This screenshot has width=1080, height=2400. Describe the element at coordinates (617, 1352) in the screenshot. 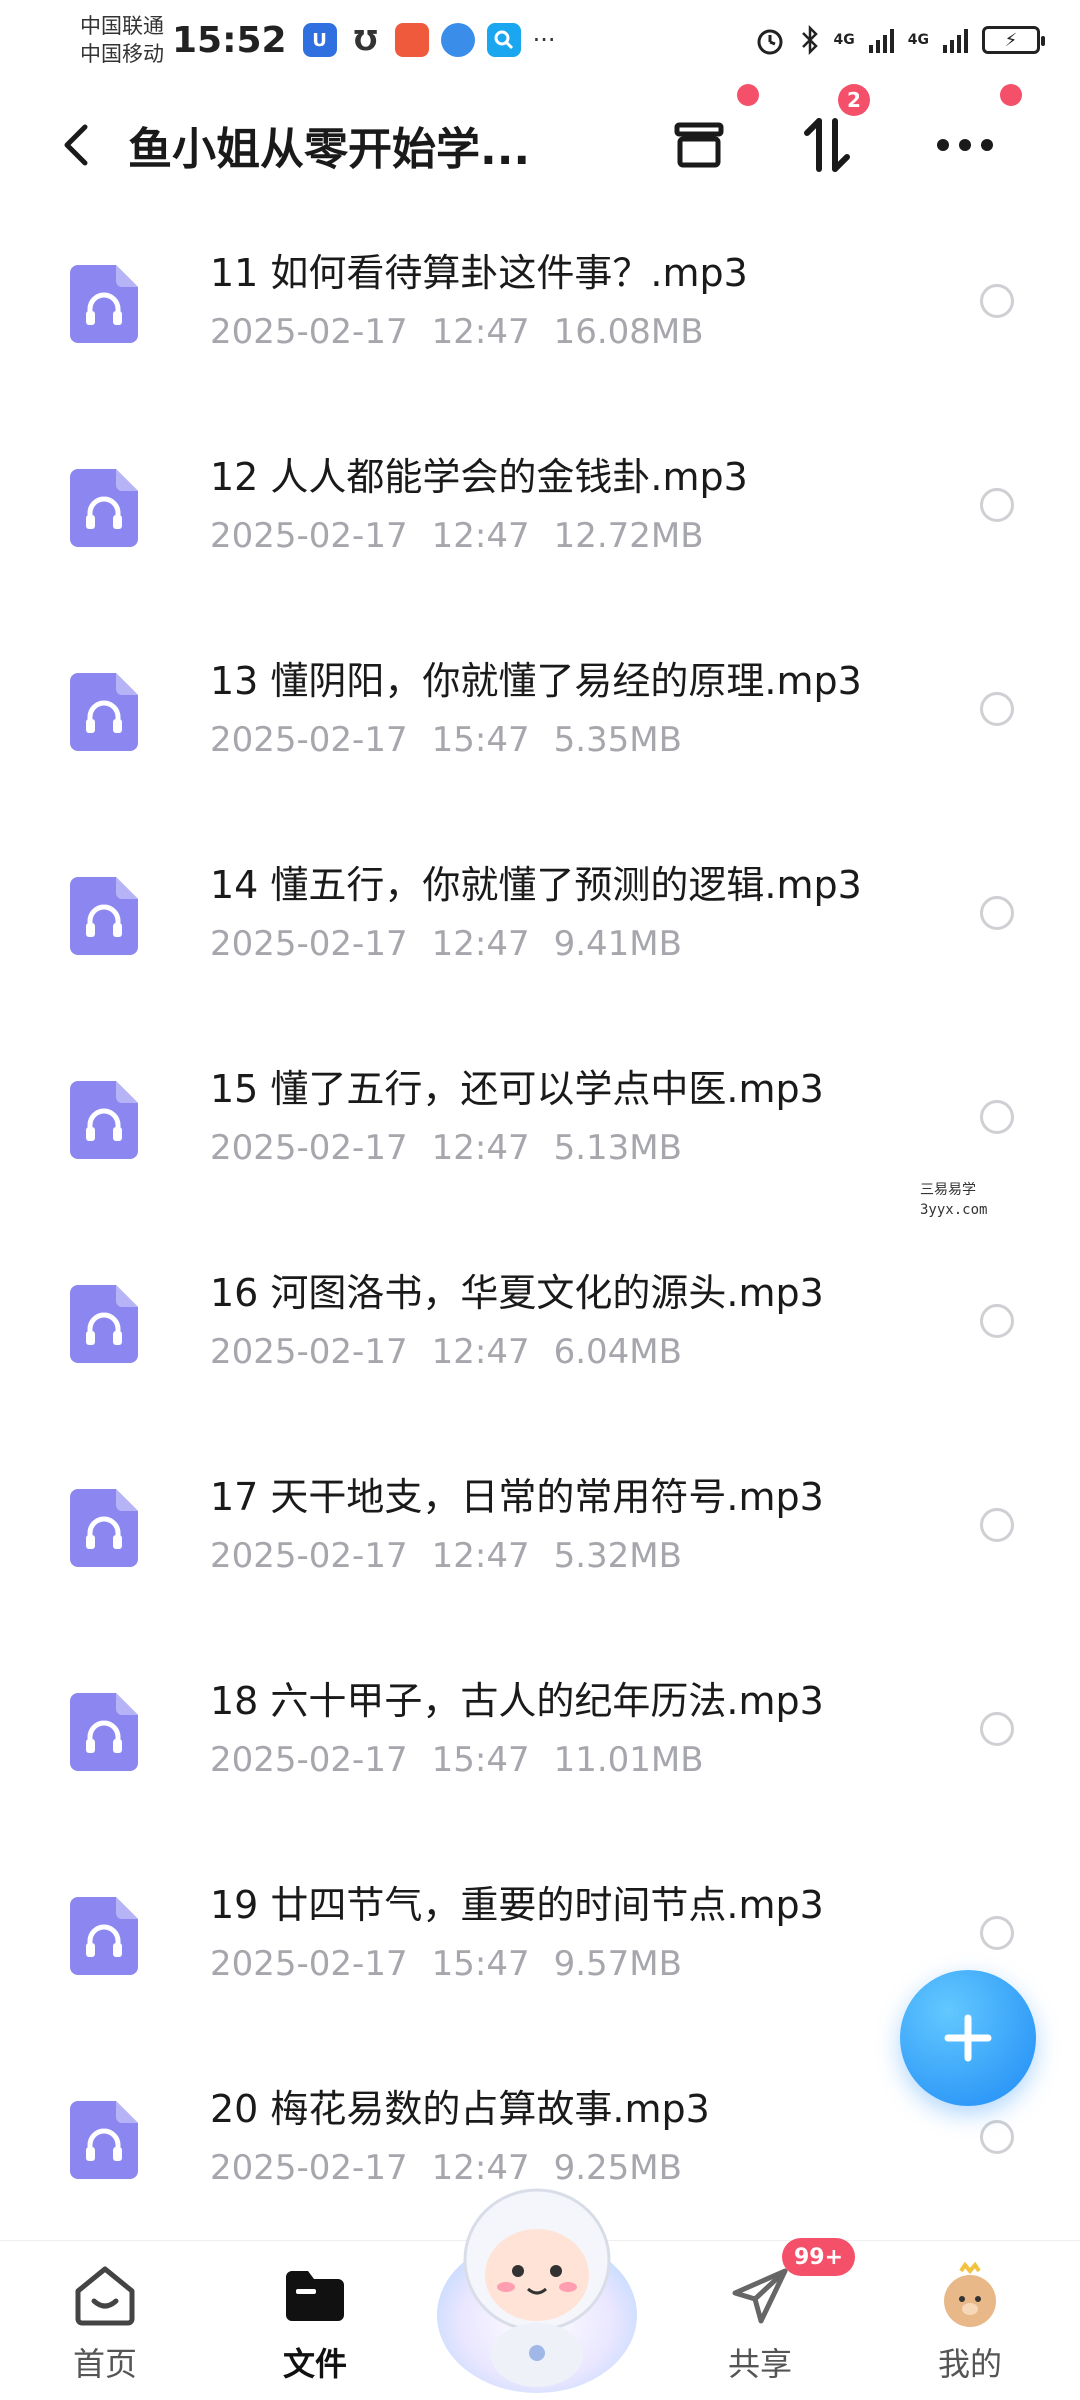

I see `file-size: 6.04MB` at that location.